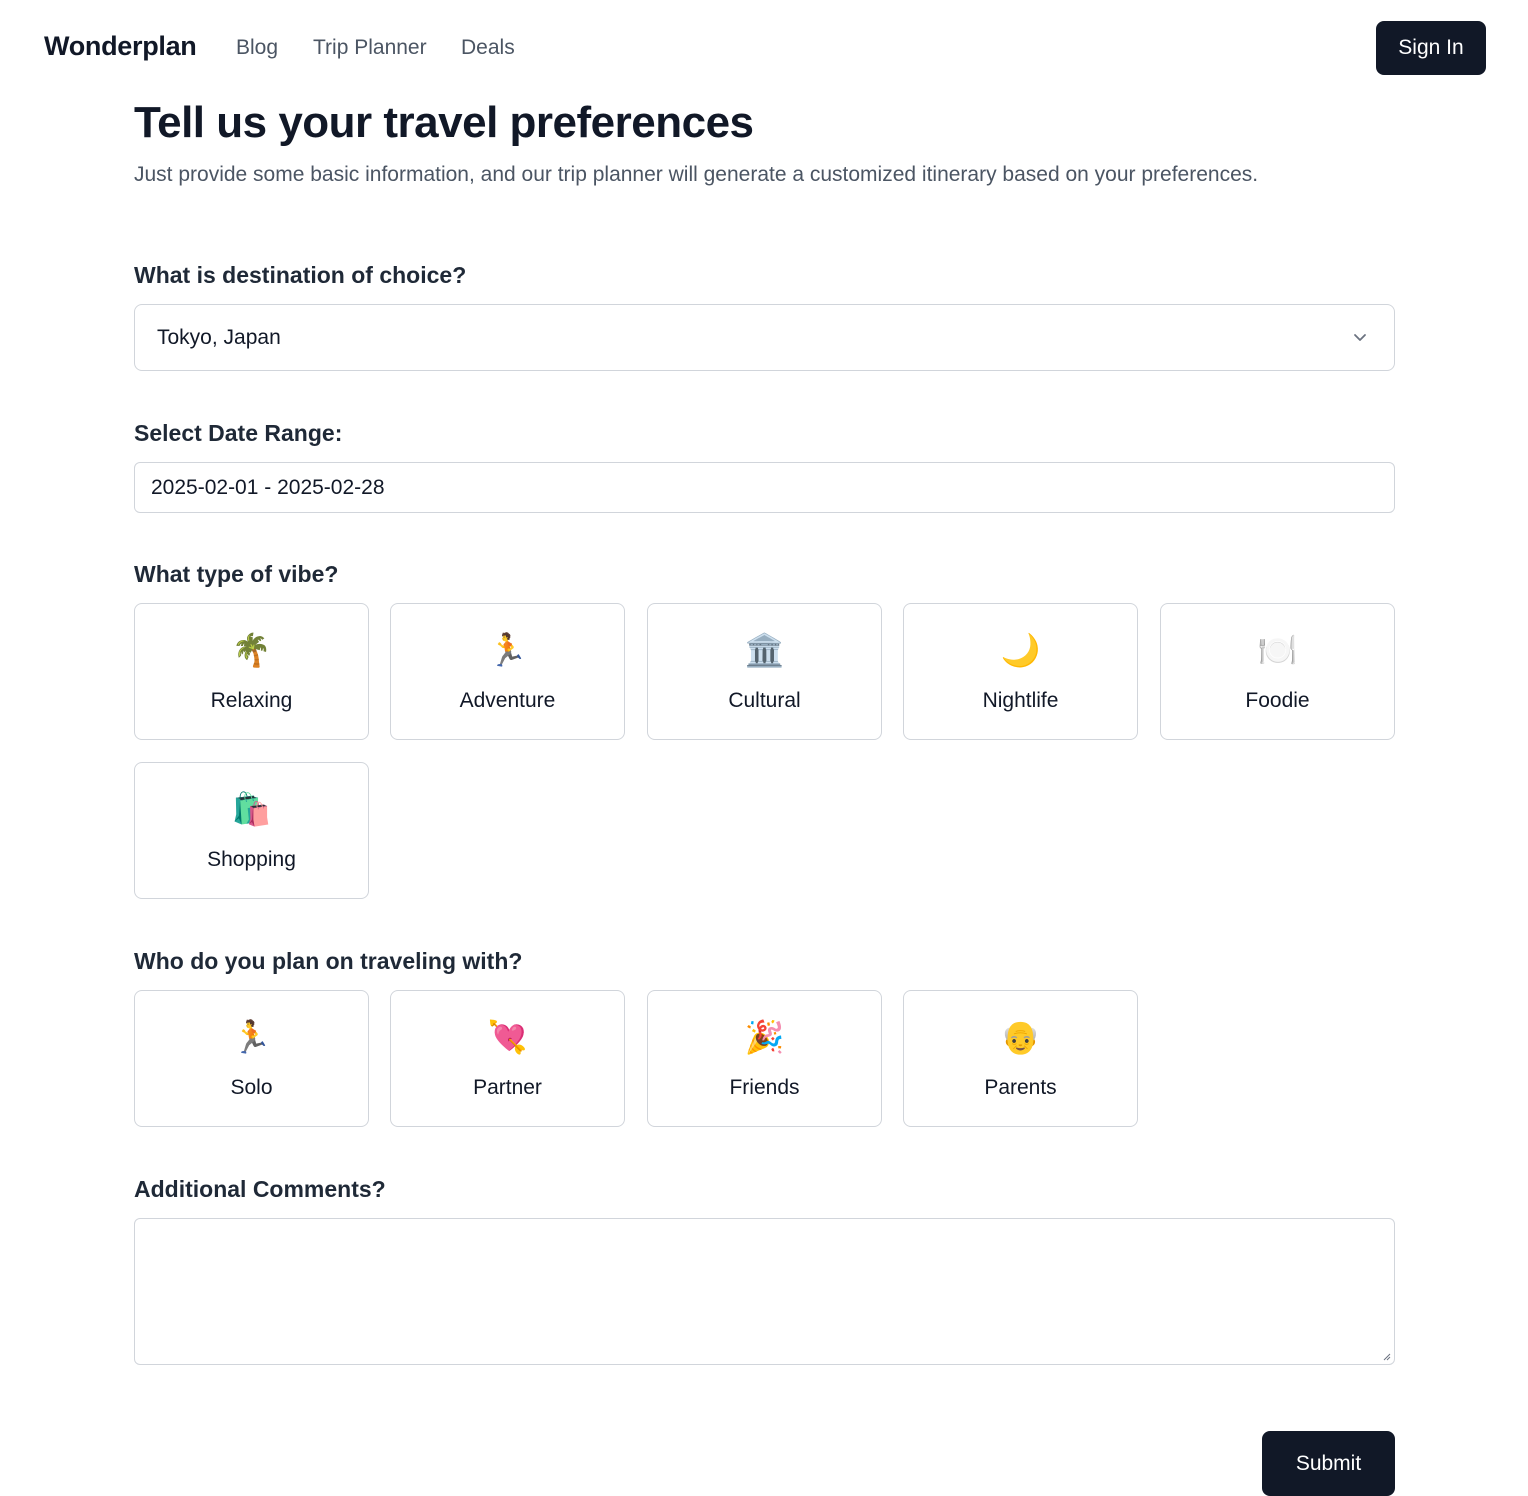 This screenshot has height=1496, width=1528. I want to click on vibe-option-adventure: 🏃 Adventure, so click(507, 671).